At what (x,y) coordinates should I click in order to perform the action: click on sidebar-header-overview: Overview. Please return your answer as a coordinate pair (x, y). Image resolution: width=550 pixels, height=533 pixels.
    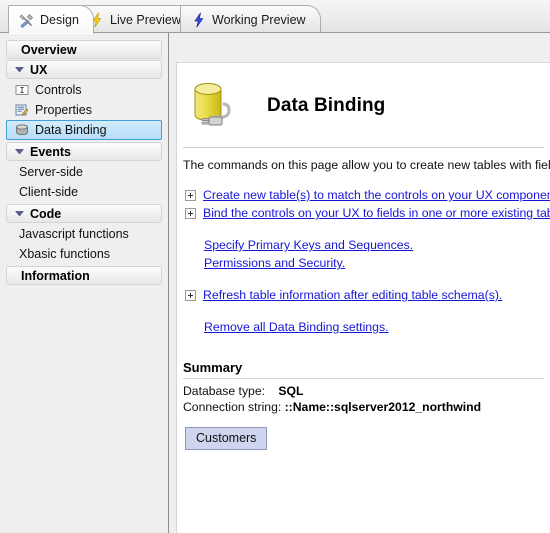
    Looking at the image, I should click on (84, 49).